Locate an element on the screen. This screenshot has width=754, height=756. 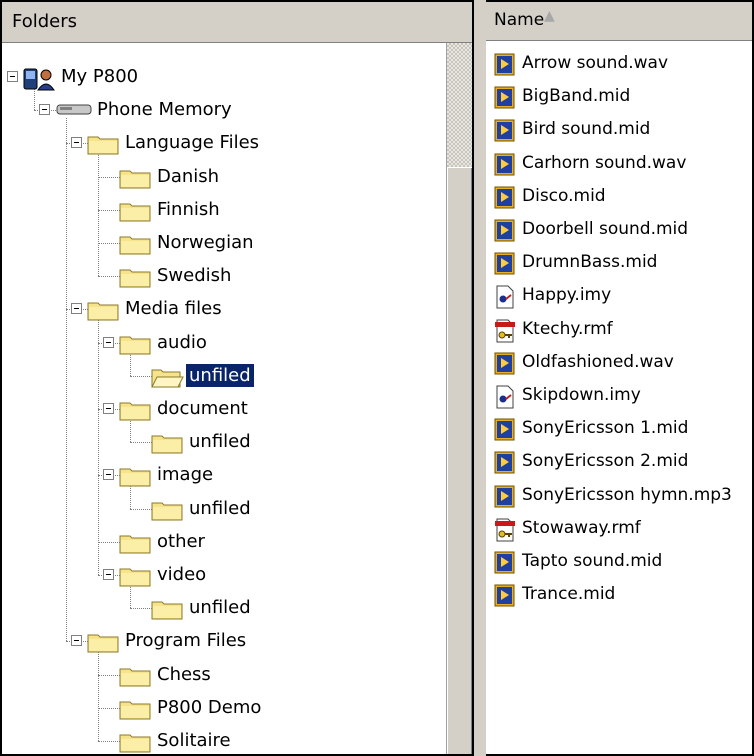
tree-node-label: Norwegian is located at coordinates (205, 242).